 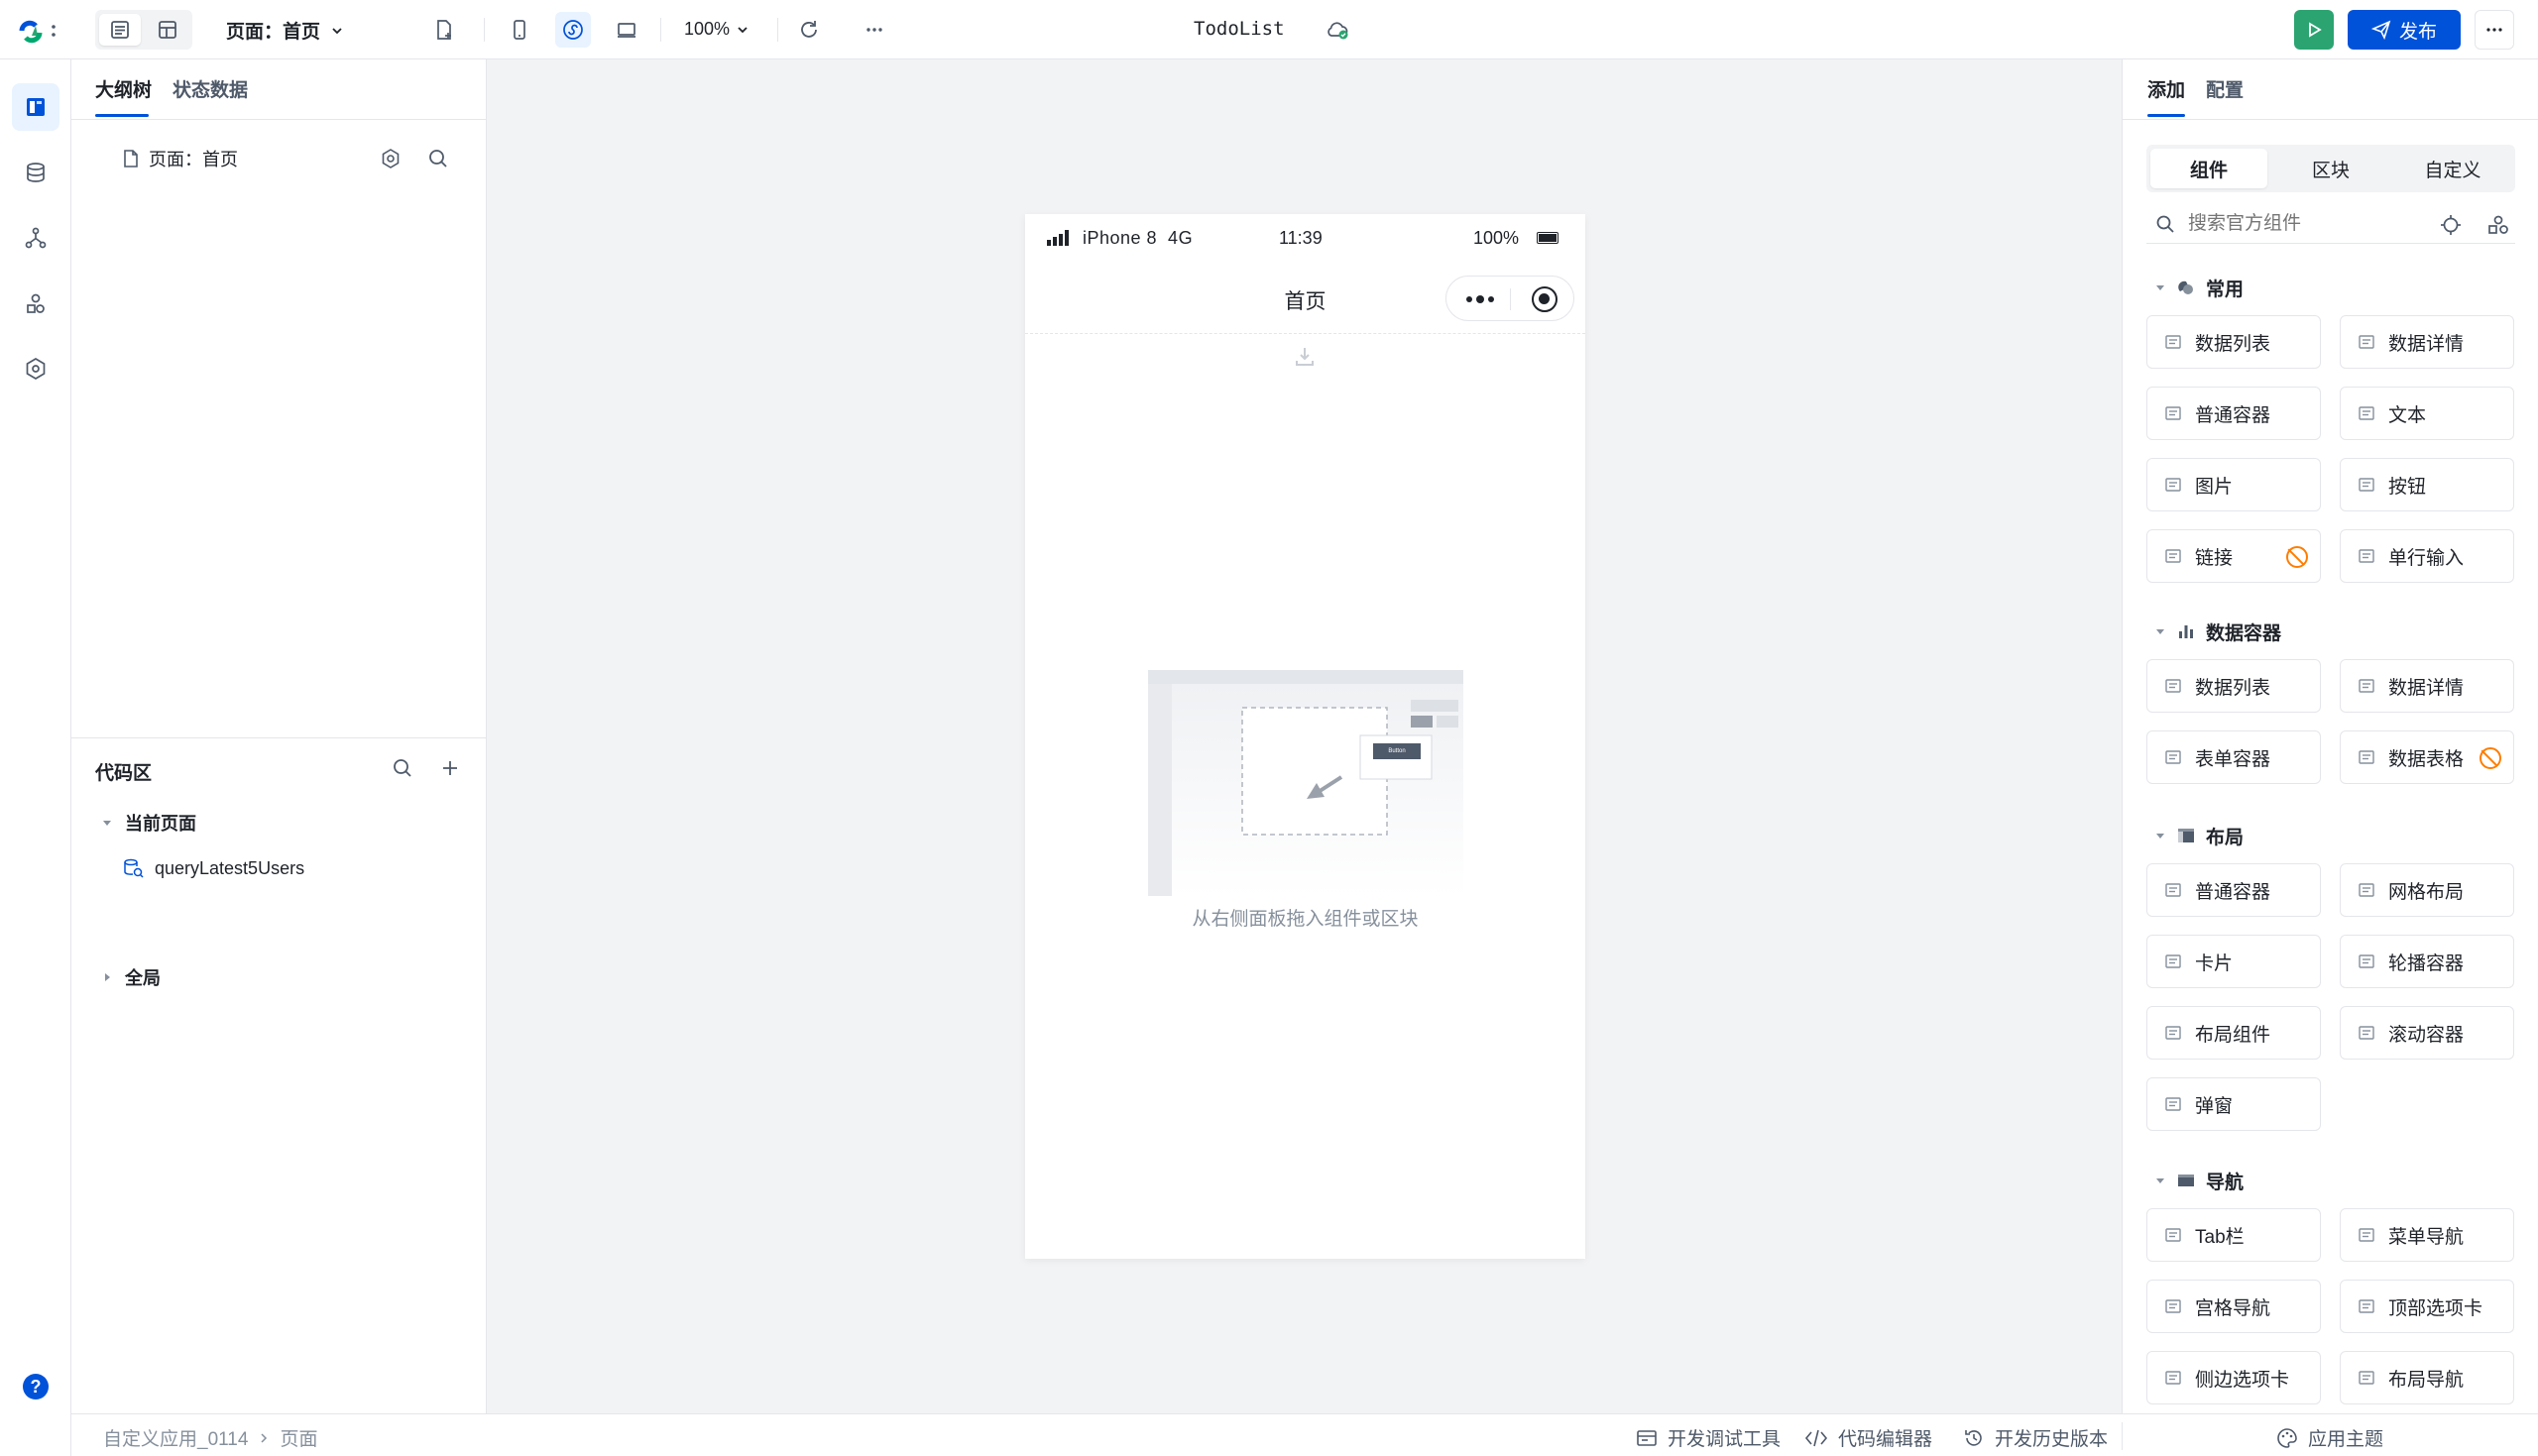 I want to click on outline-page-node: 页面：首页, so click(x=299, y=158).